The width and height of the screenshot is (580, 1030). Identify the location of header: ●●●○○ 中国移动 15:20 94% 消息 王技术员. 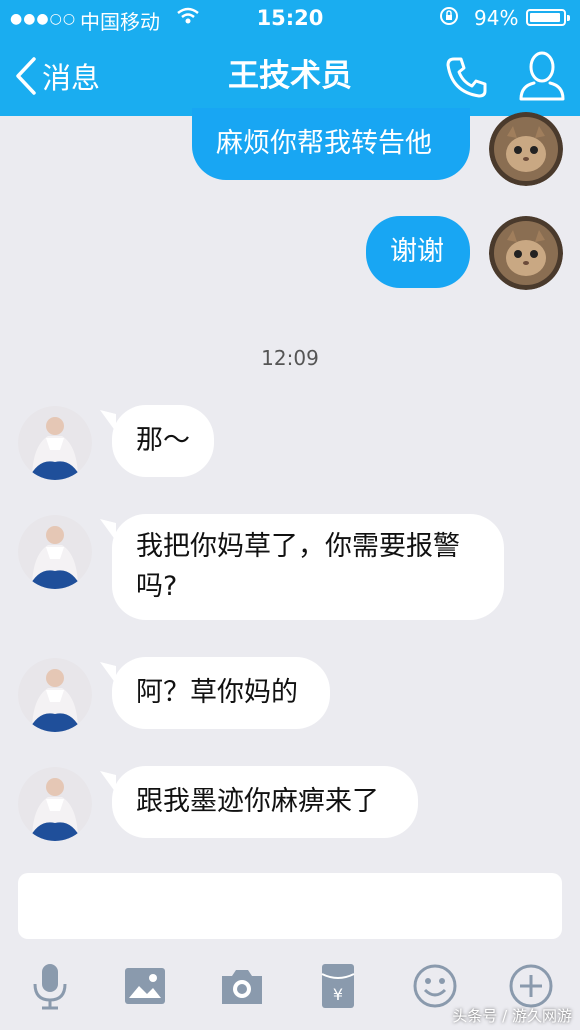
(290, 58).